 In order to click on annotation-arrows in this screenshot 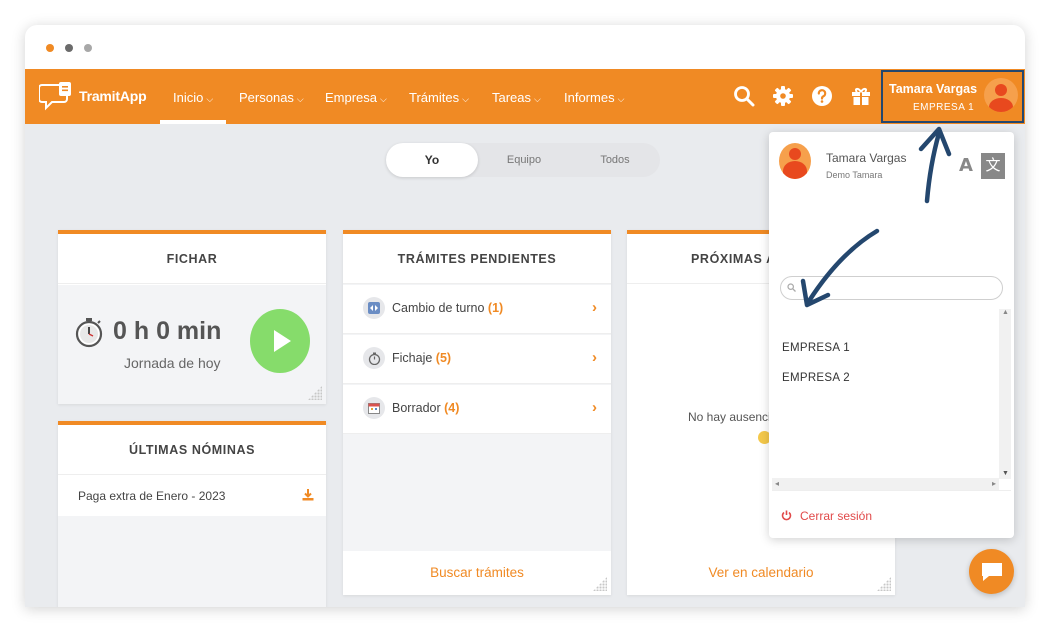, I will do `click(876, 217)`.